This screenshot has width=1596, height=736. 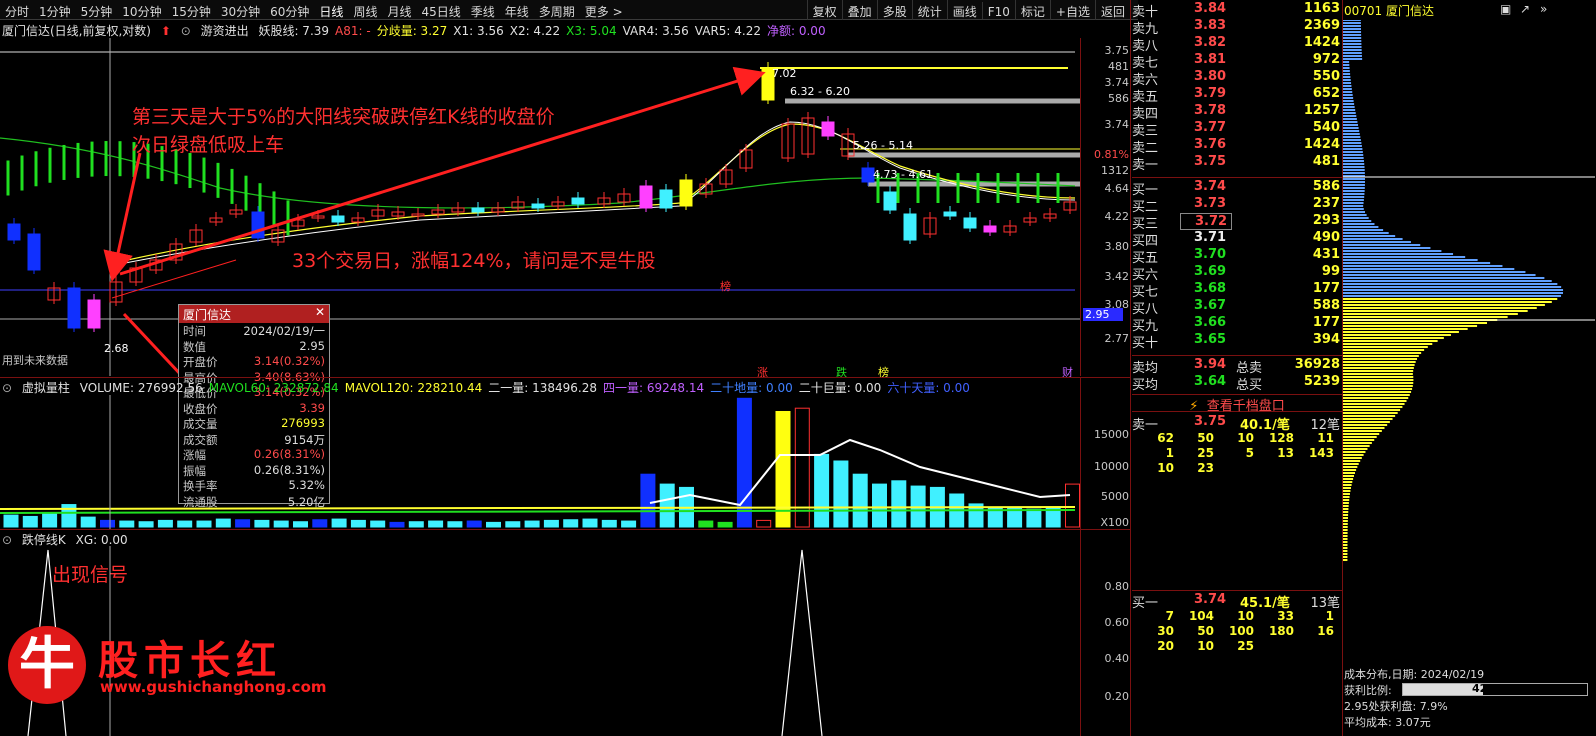 What do you see at coordinates (191, 10) in the screenshot?
I see `period-tab-4: 15分钟` at bounding box center [191, 10].